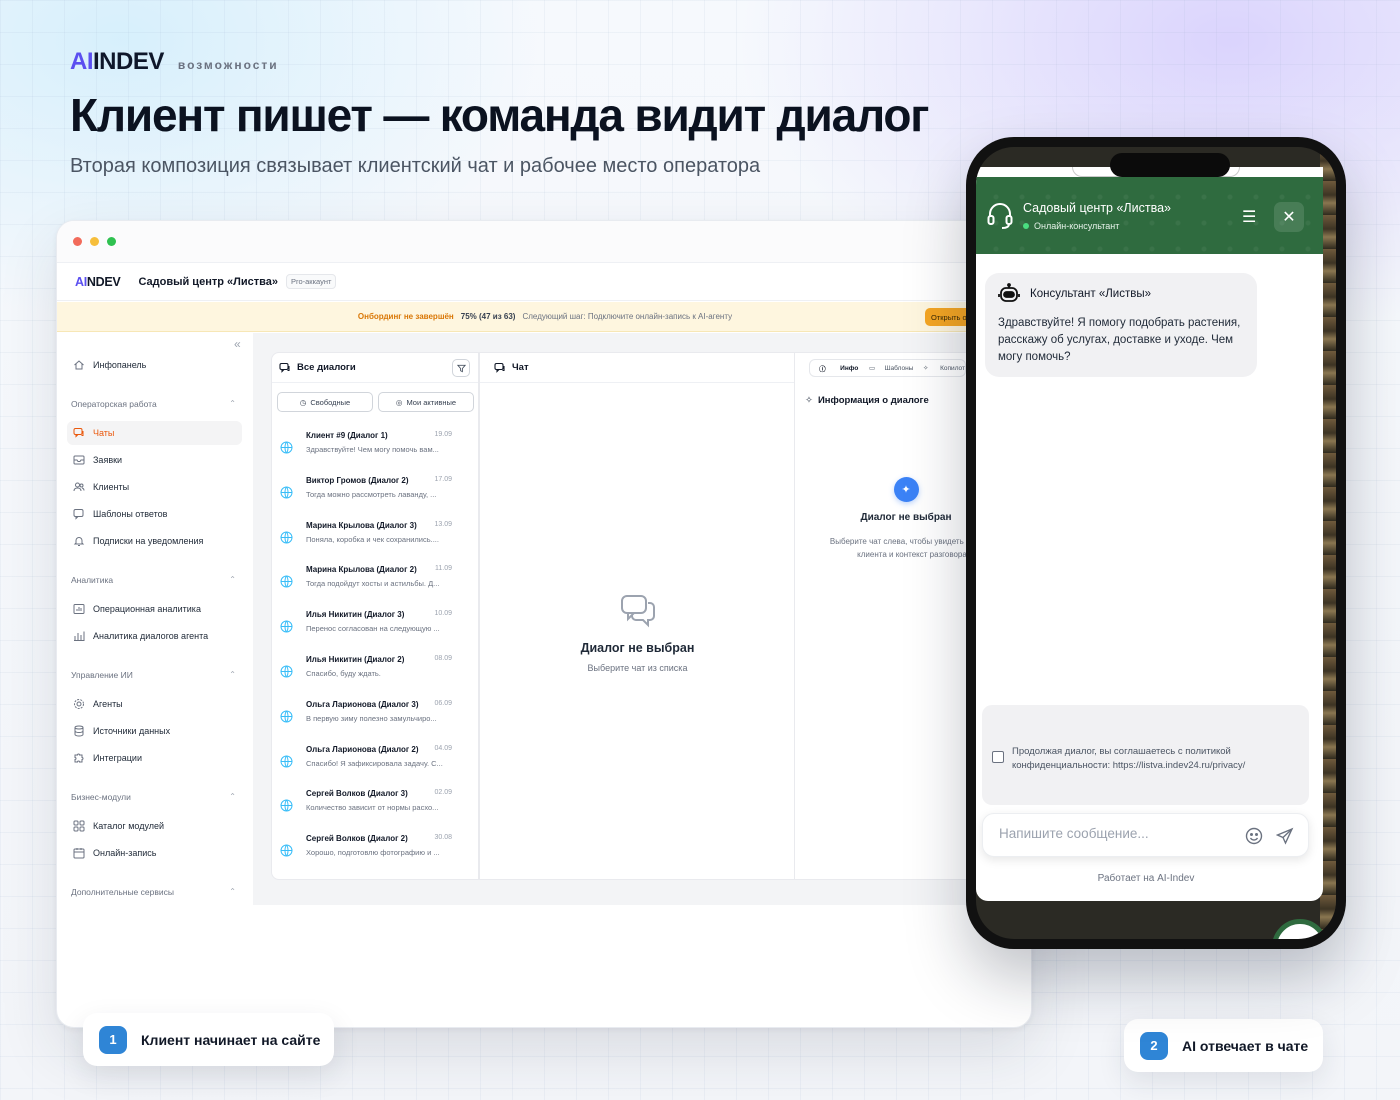  I want to click on window-maximize-dot, so click(111, 241).